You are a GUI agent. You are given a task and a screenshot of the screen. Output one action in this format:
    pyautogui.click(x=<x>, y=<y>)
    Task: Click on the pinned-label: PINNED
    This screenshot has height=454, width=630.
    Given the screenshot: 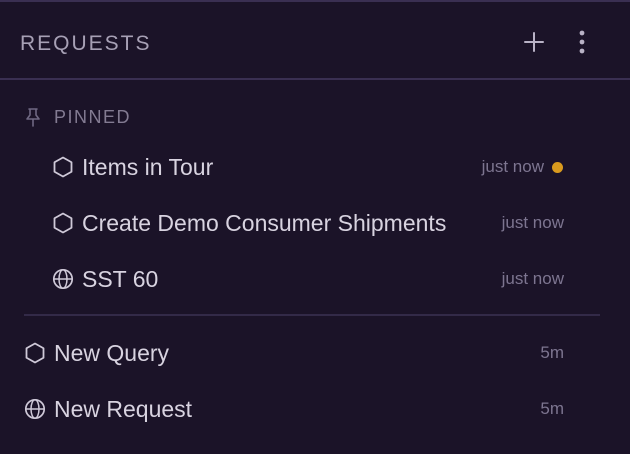 What is the action you would take?
    pyautogui.click(x=93, y=116)
    